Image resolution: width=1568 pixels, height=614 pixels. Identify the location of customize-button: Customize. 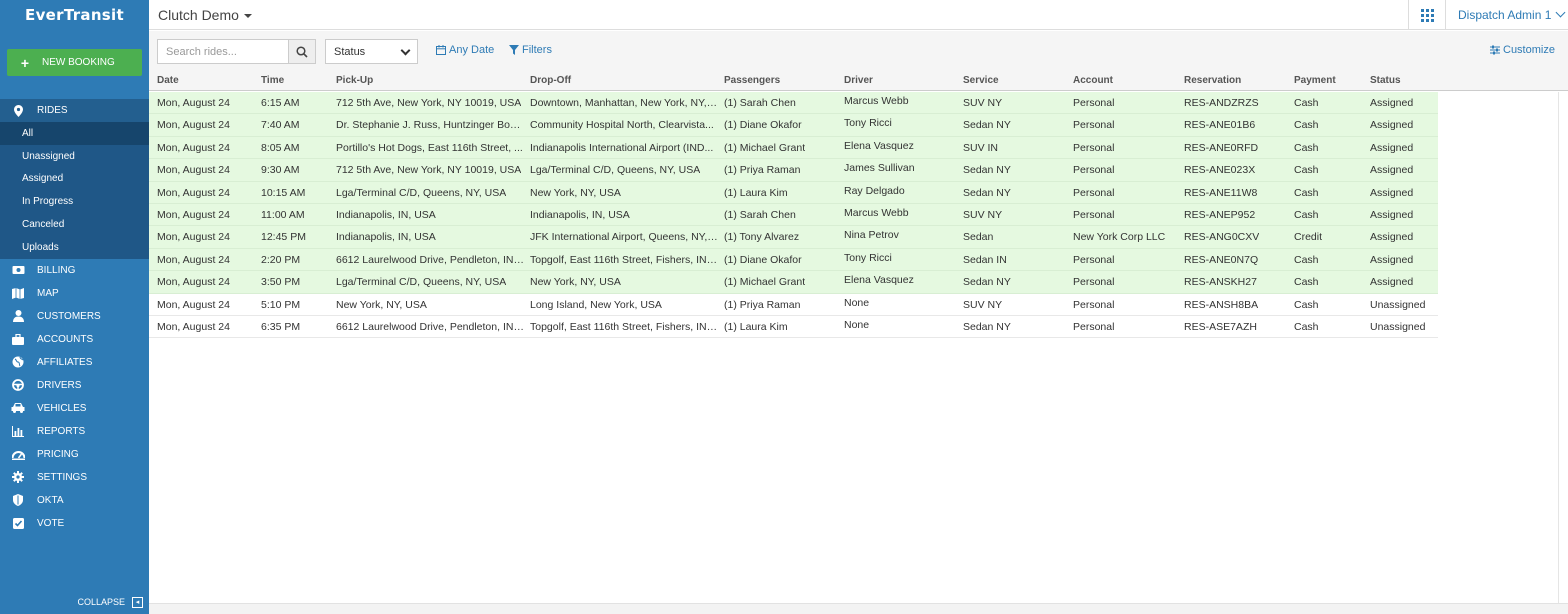
(1522, 50).